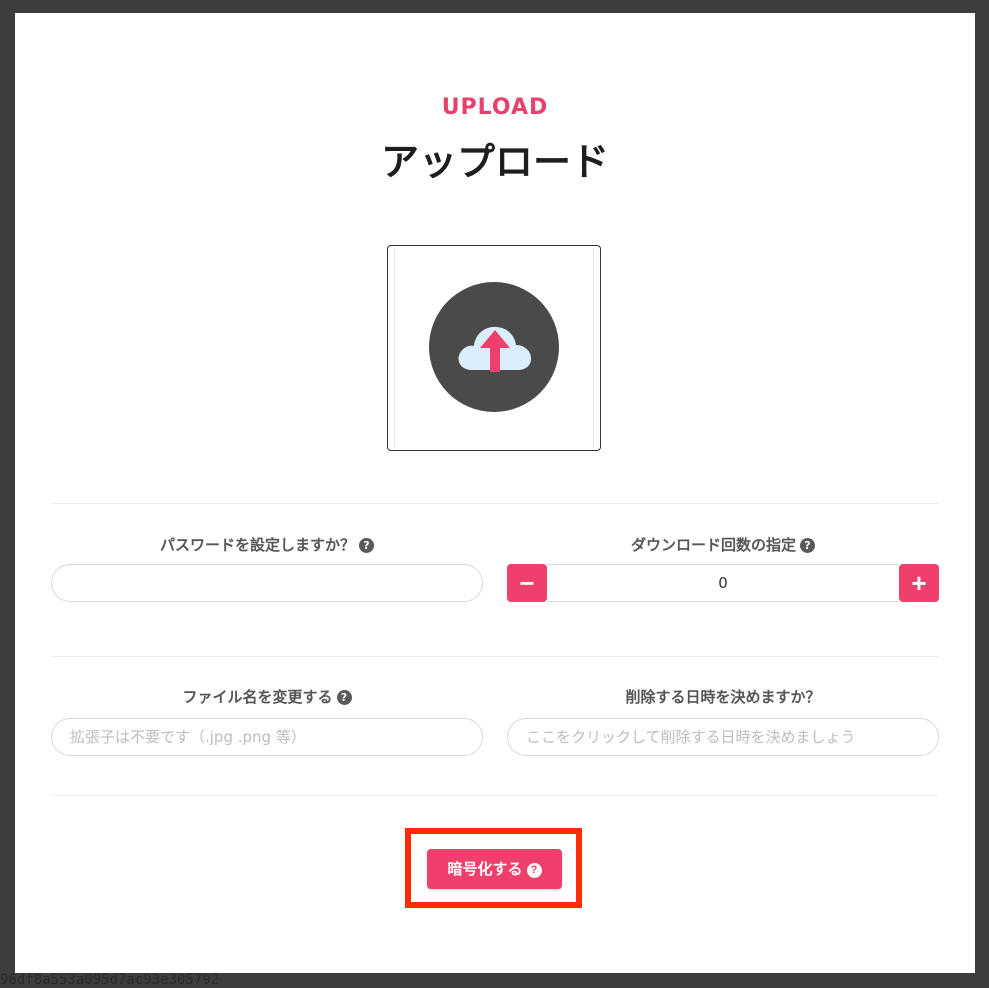  What do you see at coordinates (267, 583) in the screenshot?
I see `password-input` at bounding box center [267, 583].